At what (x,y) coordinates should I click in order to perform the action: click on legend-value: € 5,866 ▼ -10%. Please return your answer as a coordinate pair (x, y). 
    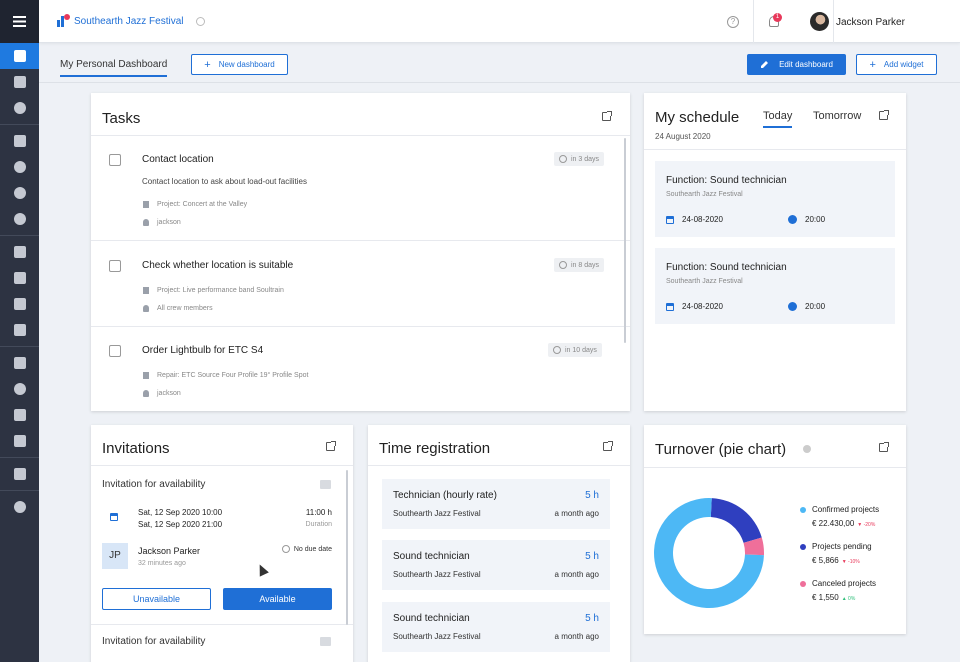
    Looking at the image, I should click on (836, 560).